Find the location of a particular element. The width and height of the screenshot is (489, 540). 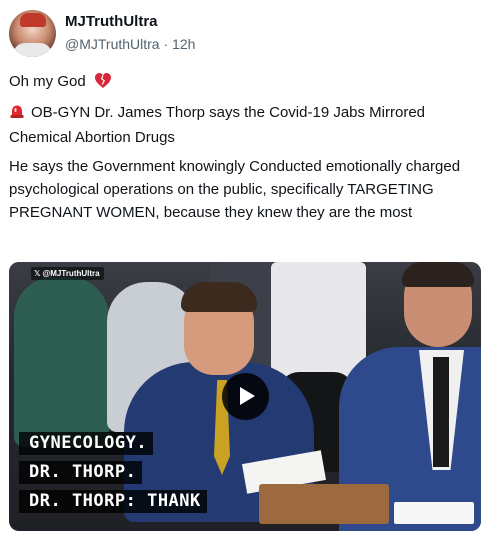

avatar is located at coordinates (32, 33).